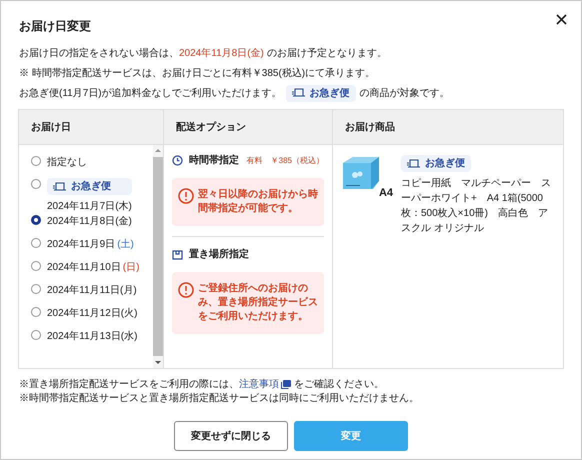 The image size is (582, 460). I want to click on clock-icon, so click(177, 160).